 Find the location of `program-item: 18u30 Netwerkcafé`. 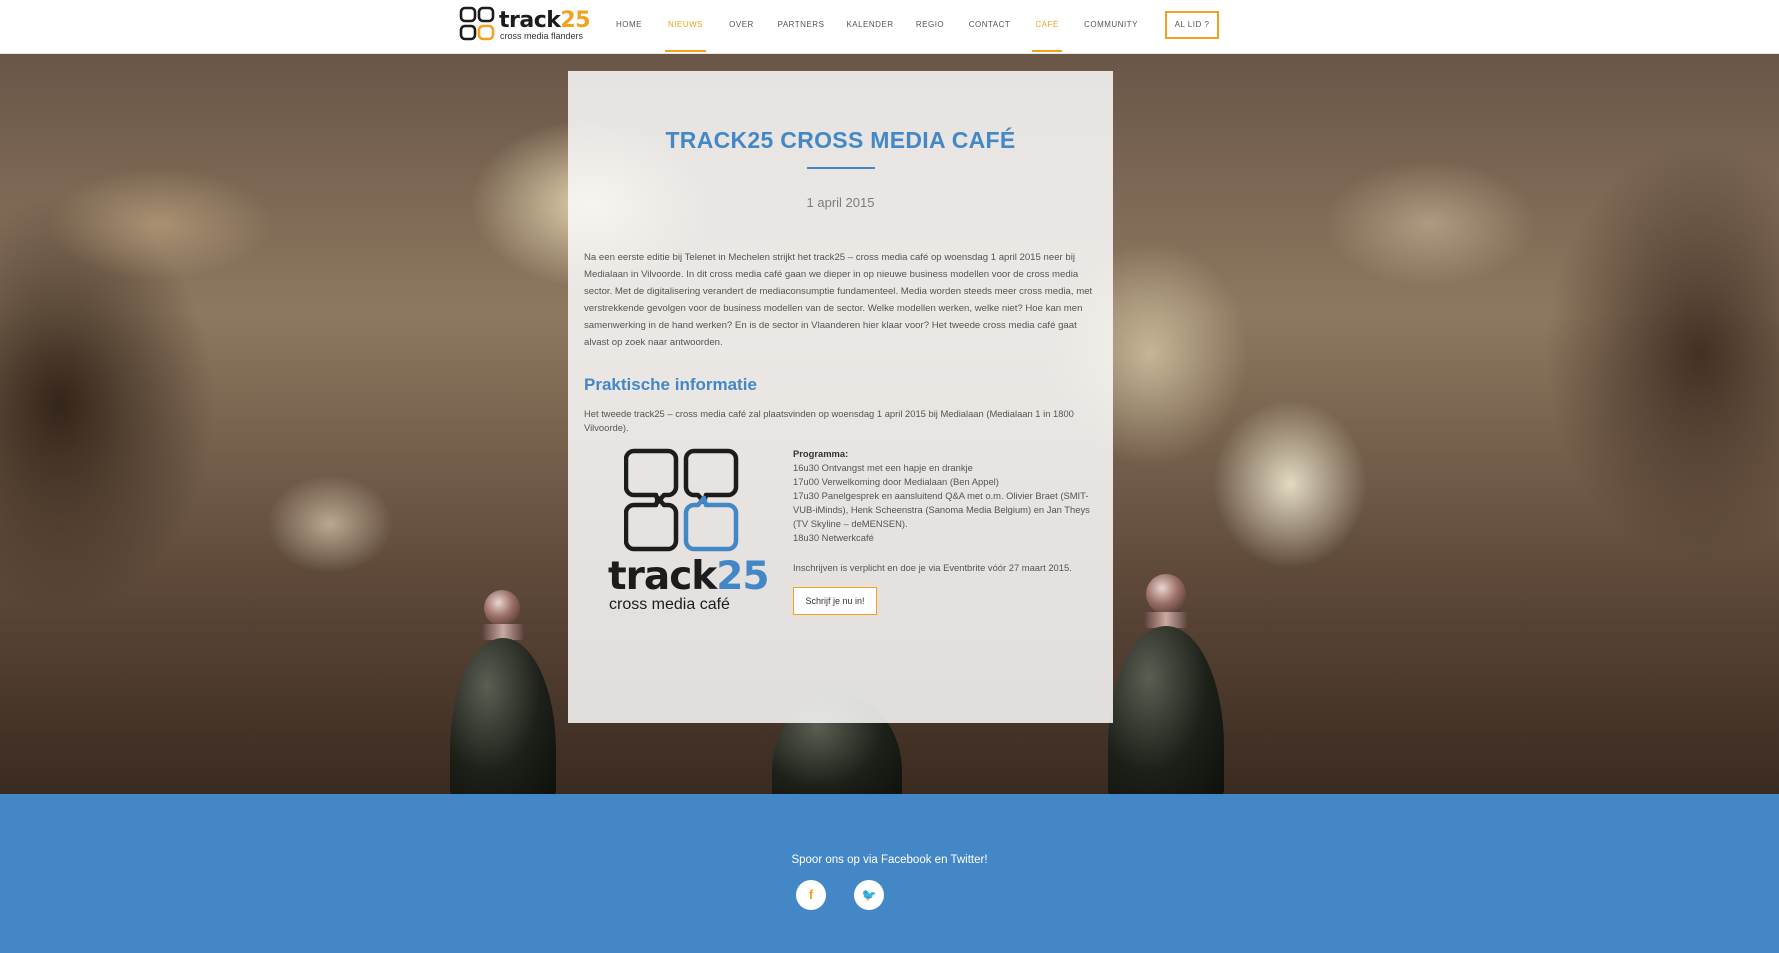

program-item: 18u30 Netwerkcafé is located at coordinates (833, 537).